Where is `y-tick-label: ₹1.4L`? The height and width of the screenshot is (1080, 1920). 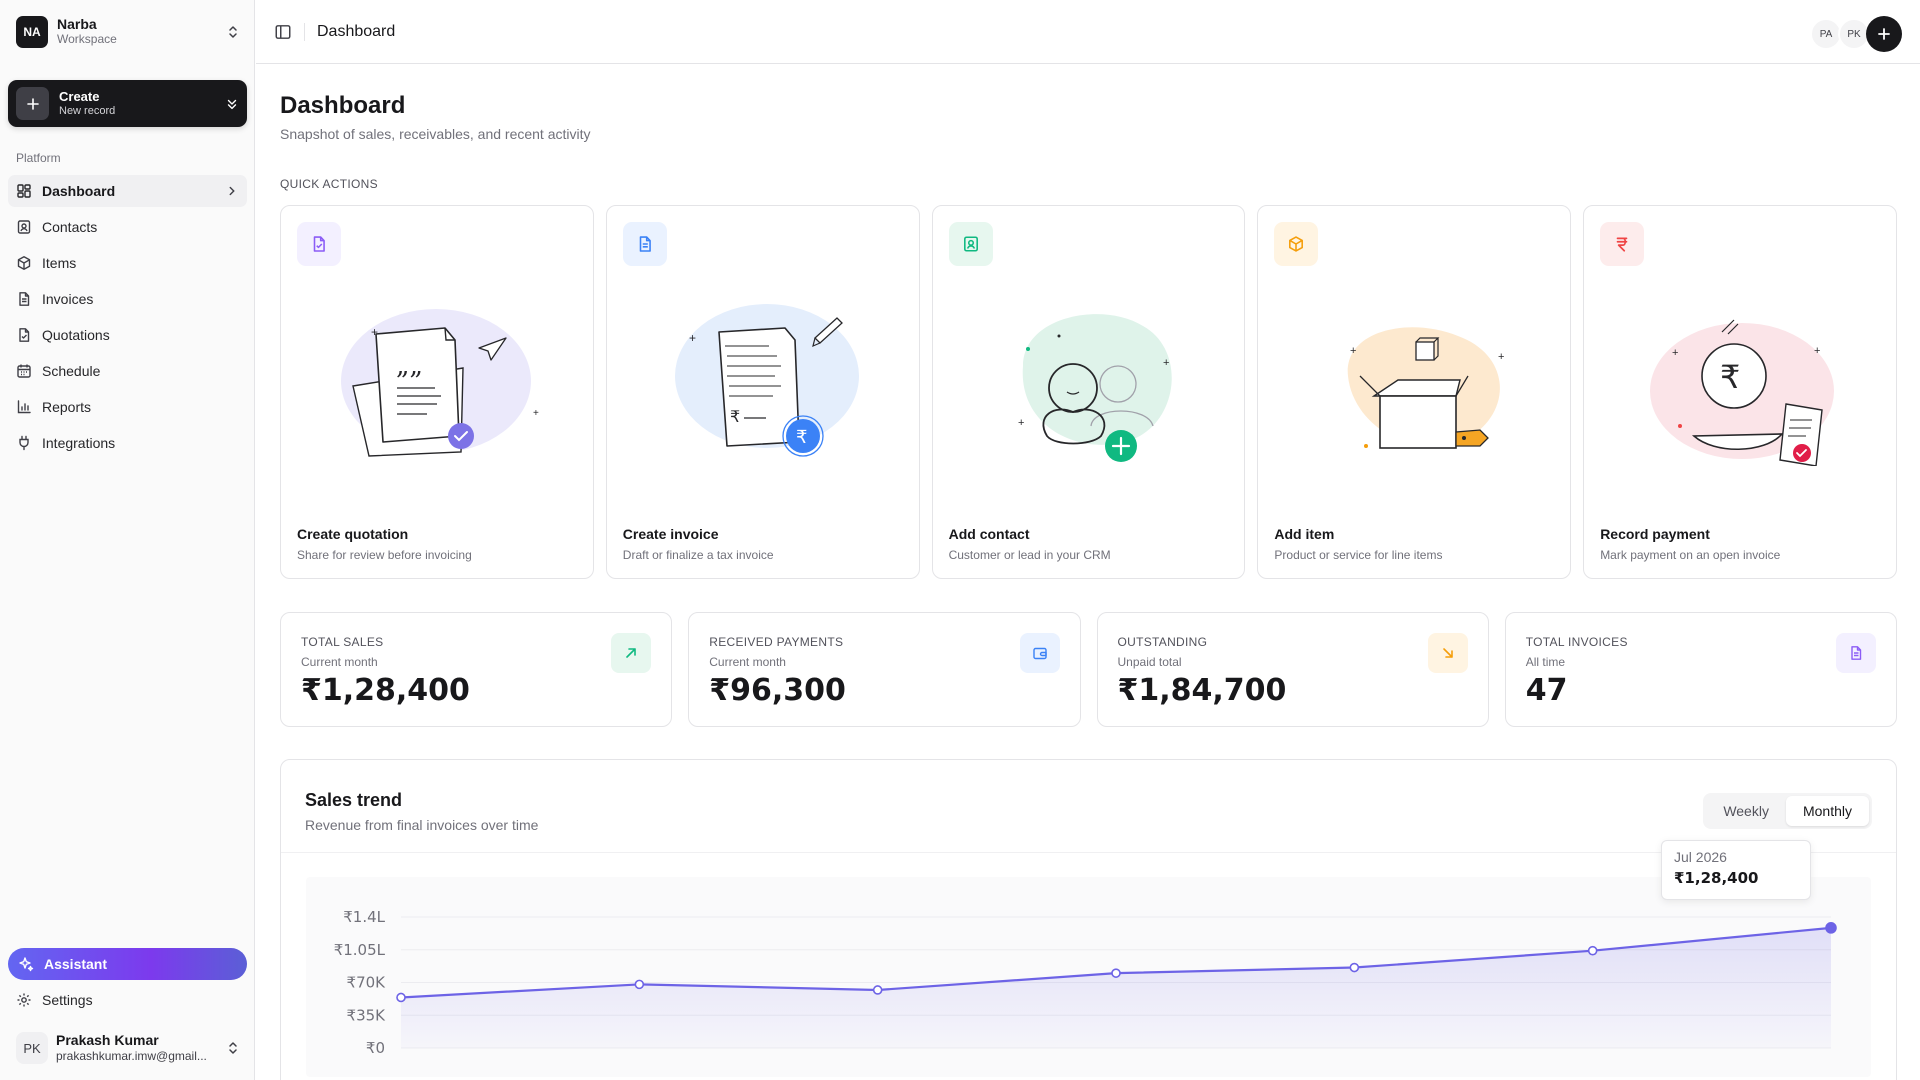 y-tick-label: ₹1.4L is located at coordinates (364, 917).